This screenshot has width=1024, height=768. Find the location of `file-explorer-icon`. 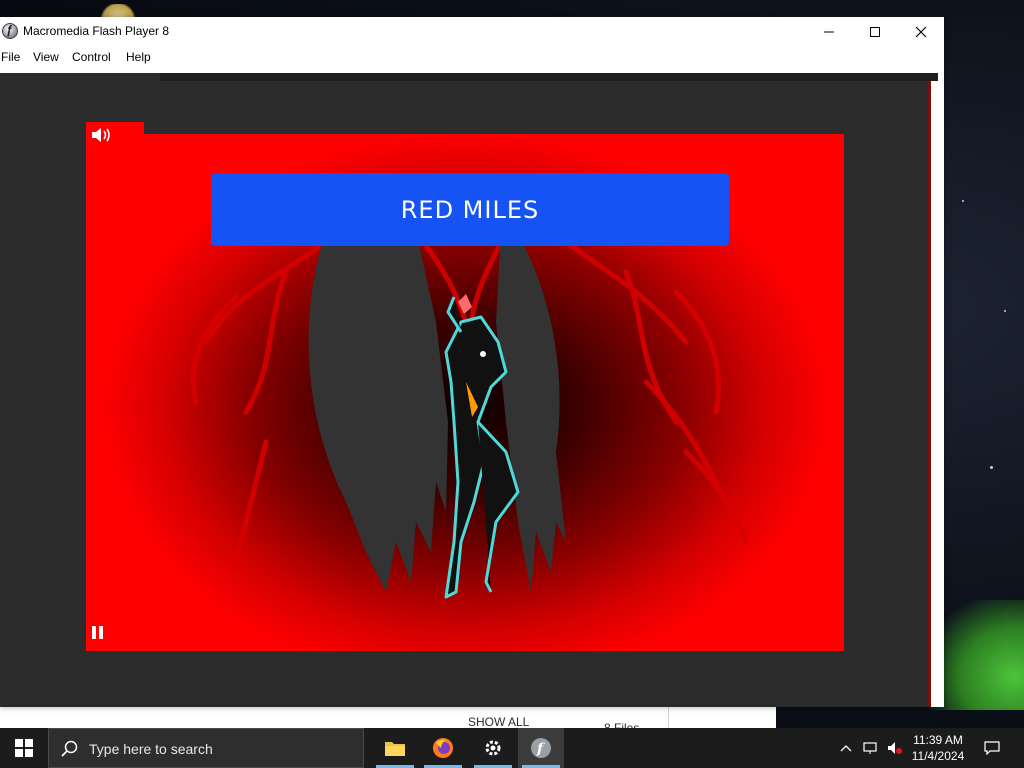

file-explorer-icon is located at coordinates (395, 749).